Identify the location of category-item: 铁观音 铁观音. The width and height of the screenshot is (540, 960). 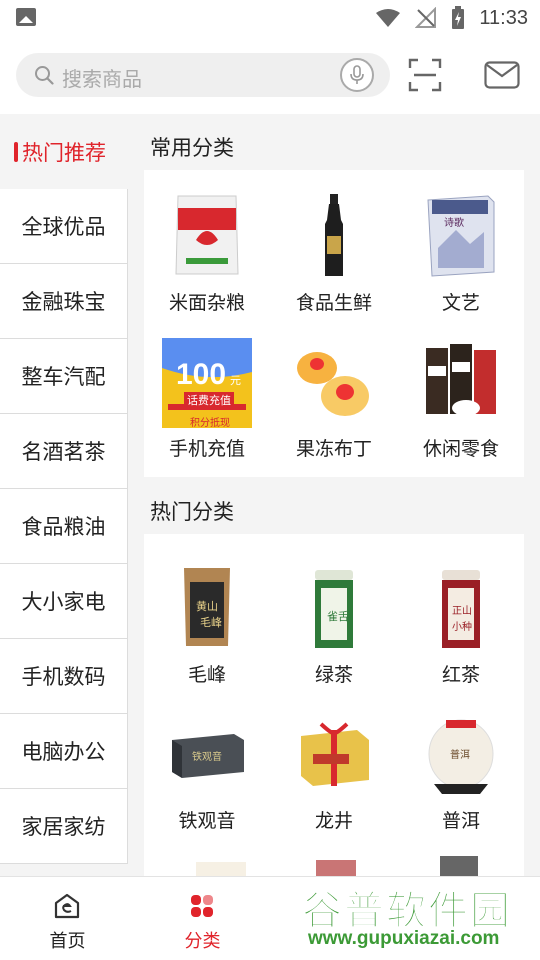
(207, 771).